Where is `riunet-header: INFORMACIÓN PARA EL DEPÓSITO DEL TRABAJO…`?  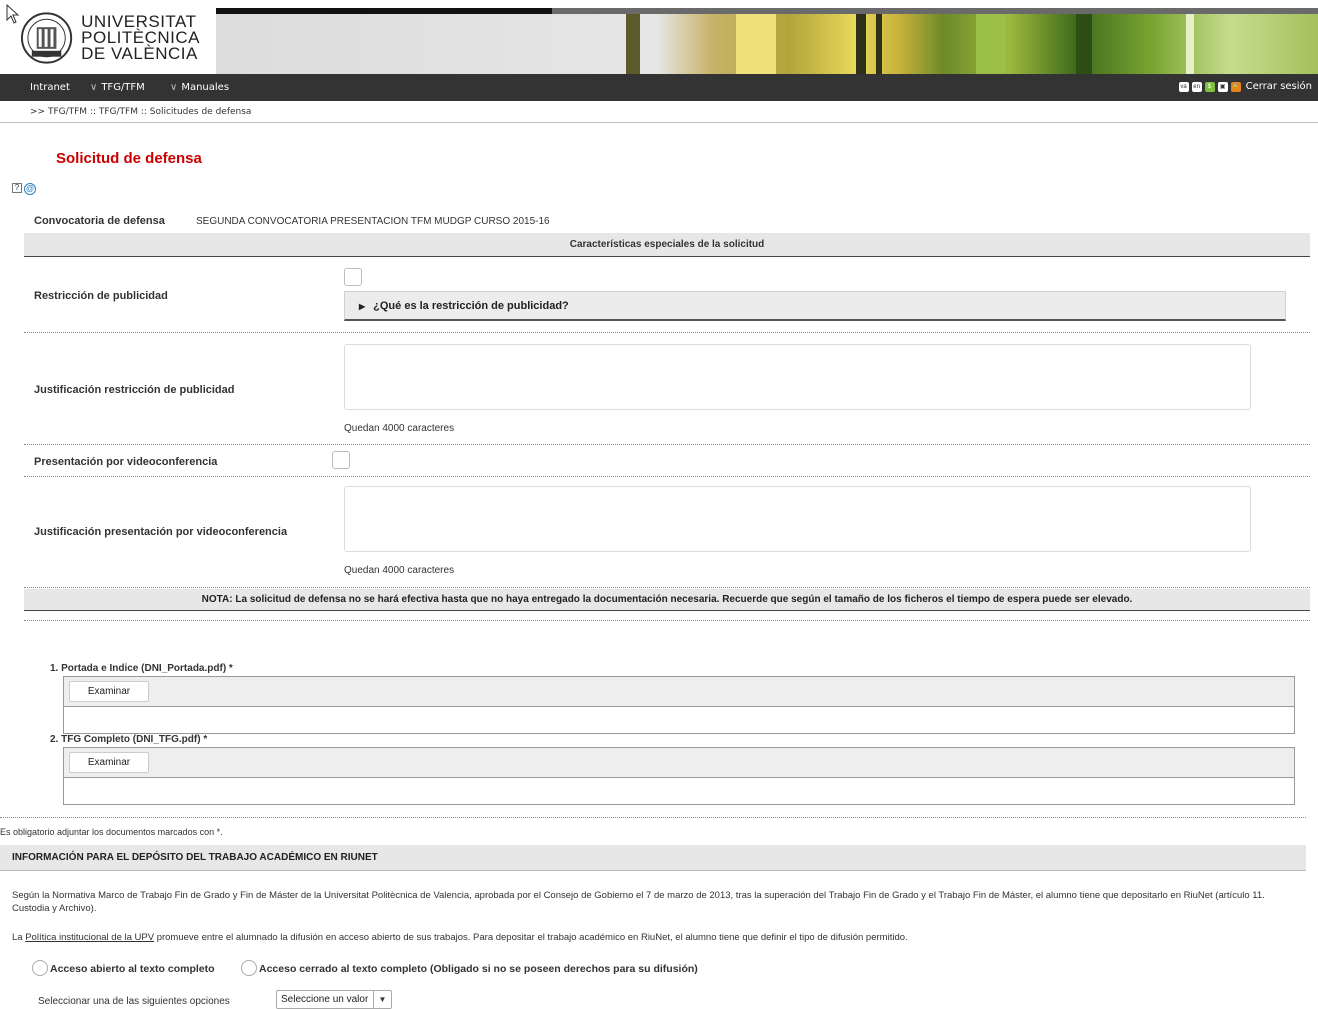
riunet-header: INFORMACIÓN PARA EL DEPÓSITO DEL TRABAJO… is located at coordinates (653, 858).